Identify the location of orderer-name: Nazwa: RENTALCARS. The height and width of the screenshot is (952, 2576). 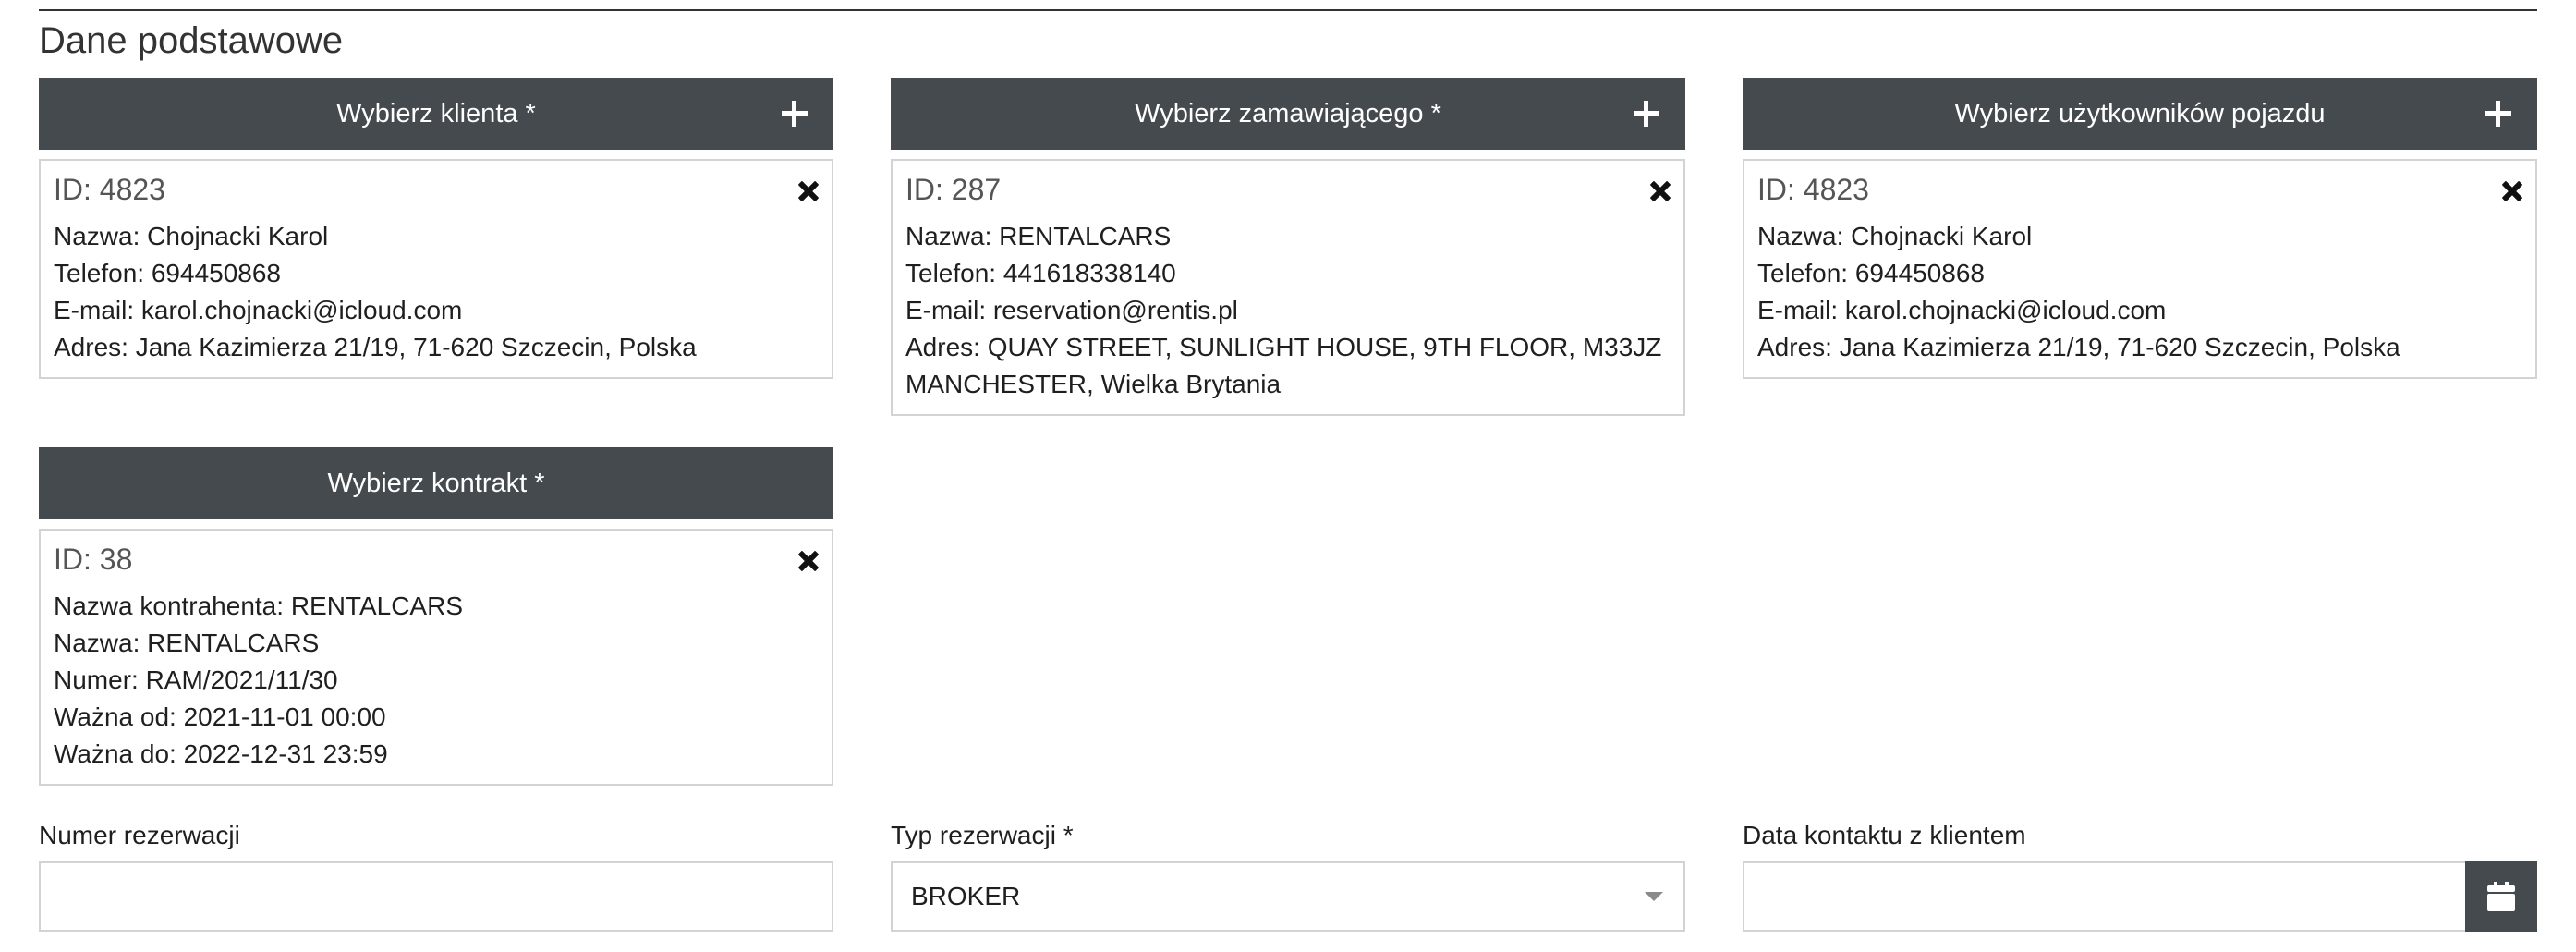
(1038, 236).